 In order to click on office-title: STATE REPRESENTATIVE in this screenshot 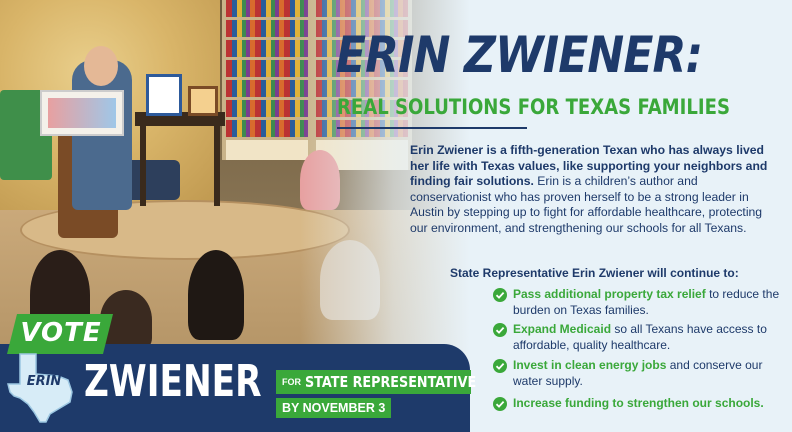, I will do `click(391, 382)`.